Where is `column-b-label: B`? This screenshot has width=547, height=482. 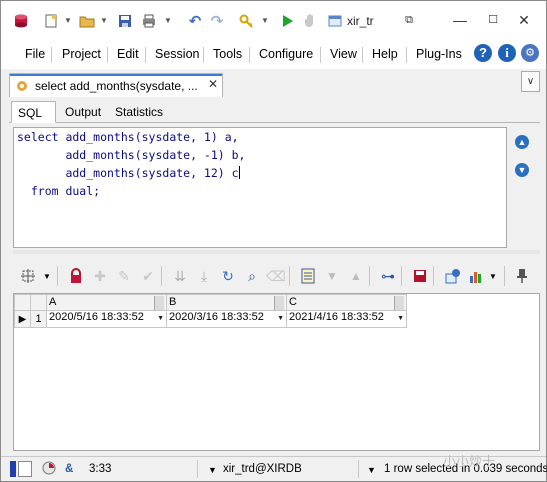
column-b-label: B is located at coordinates (173, 301).